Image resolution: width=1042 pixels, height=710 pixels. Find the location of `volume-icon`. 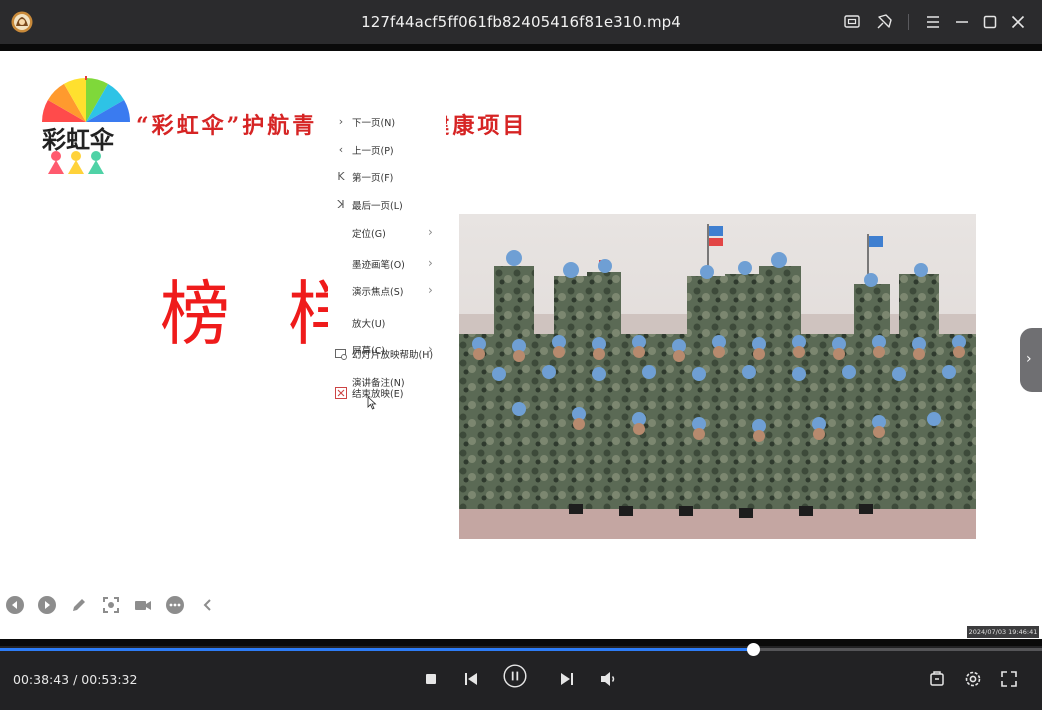

volume-icon is located at coordinates (608, 679).